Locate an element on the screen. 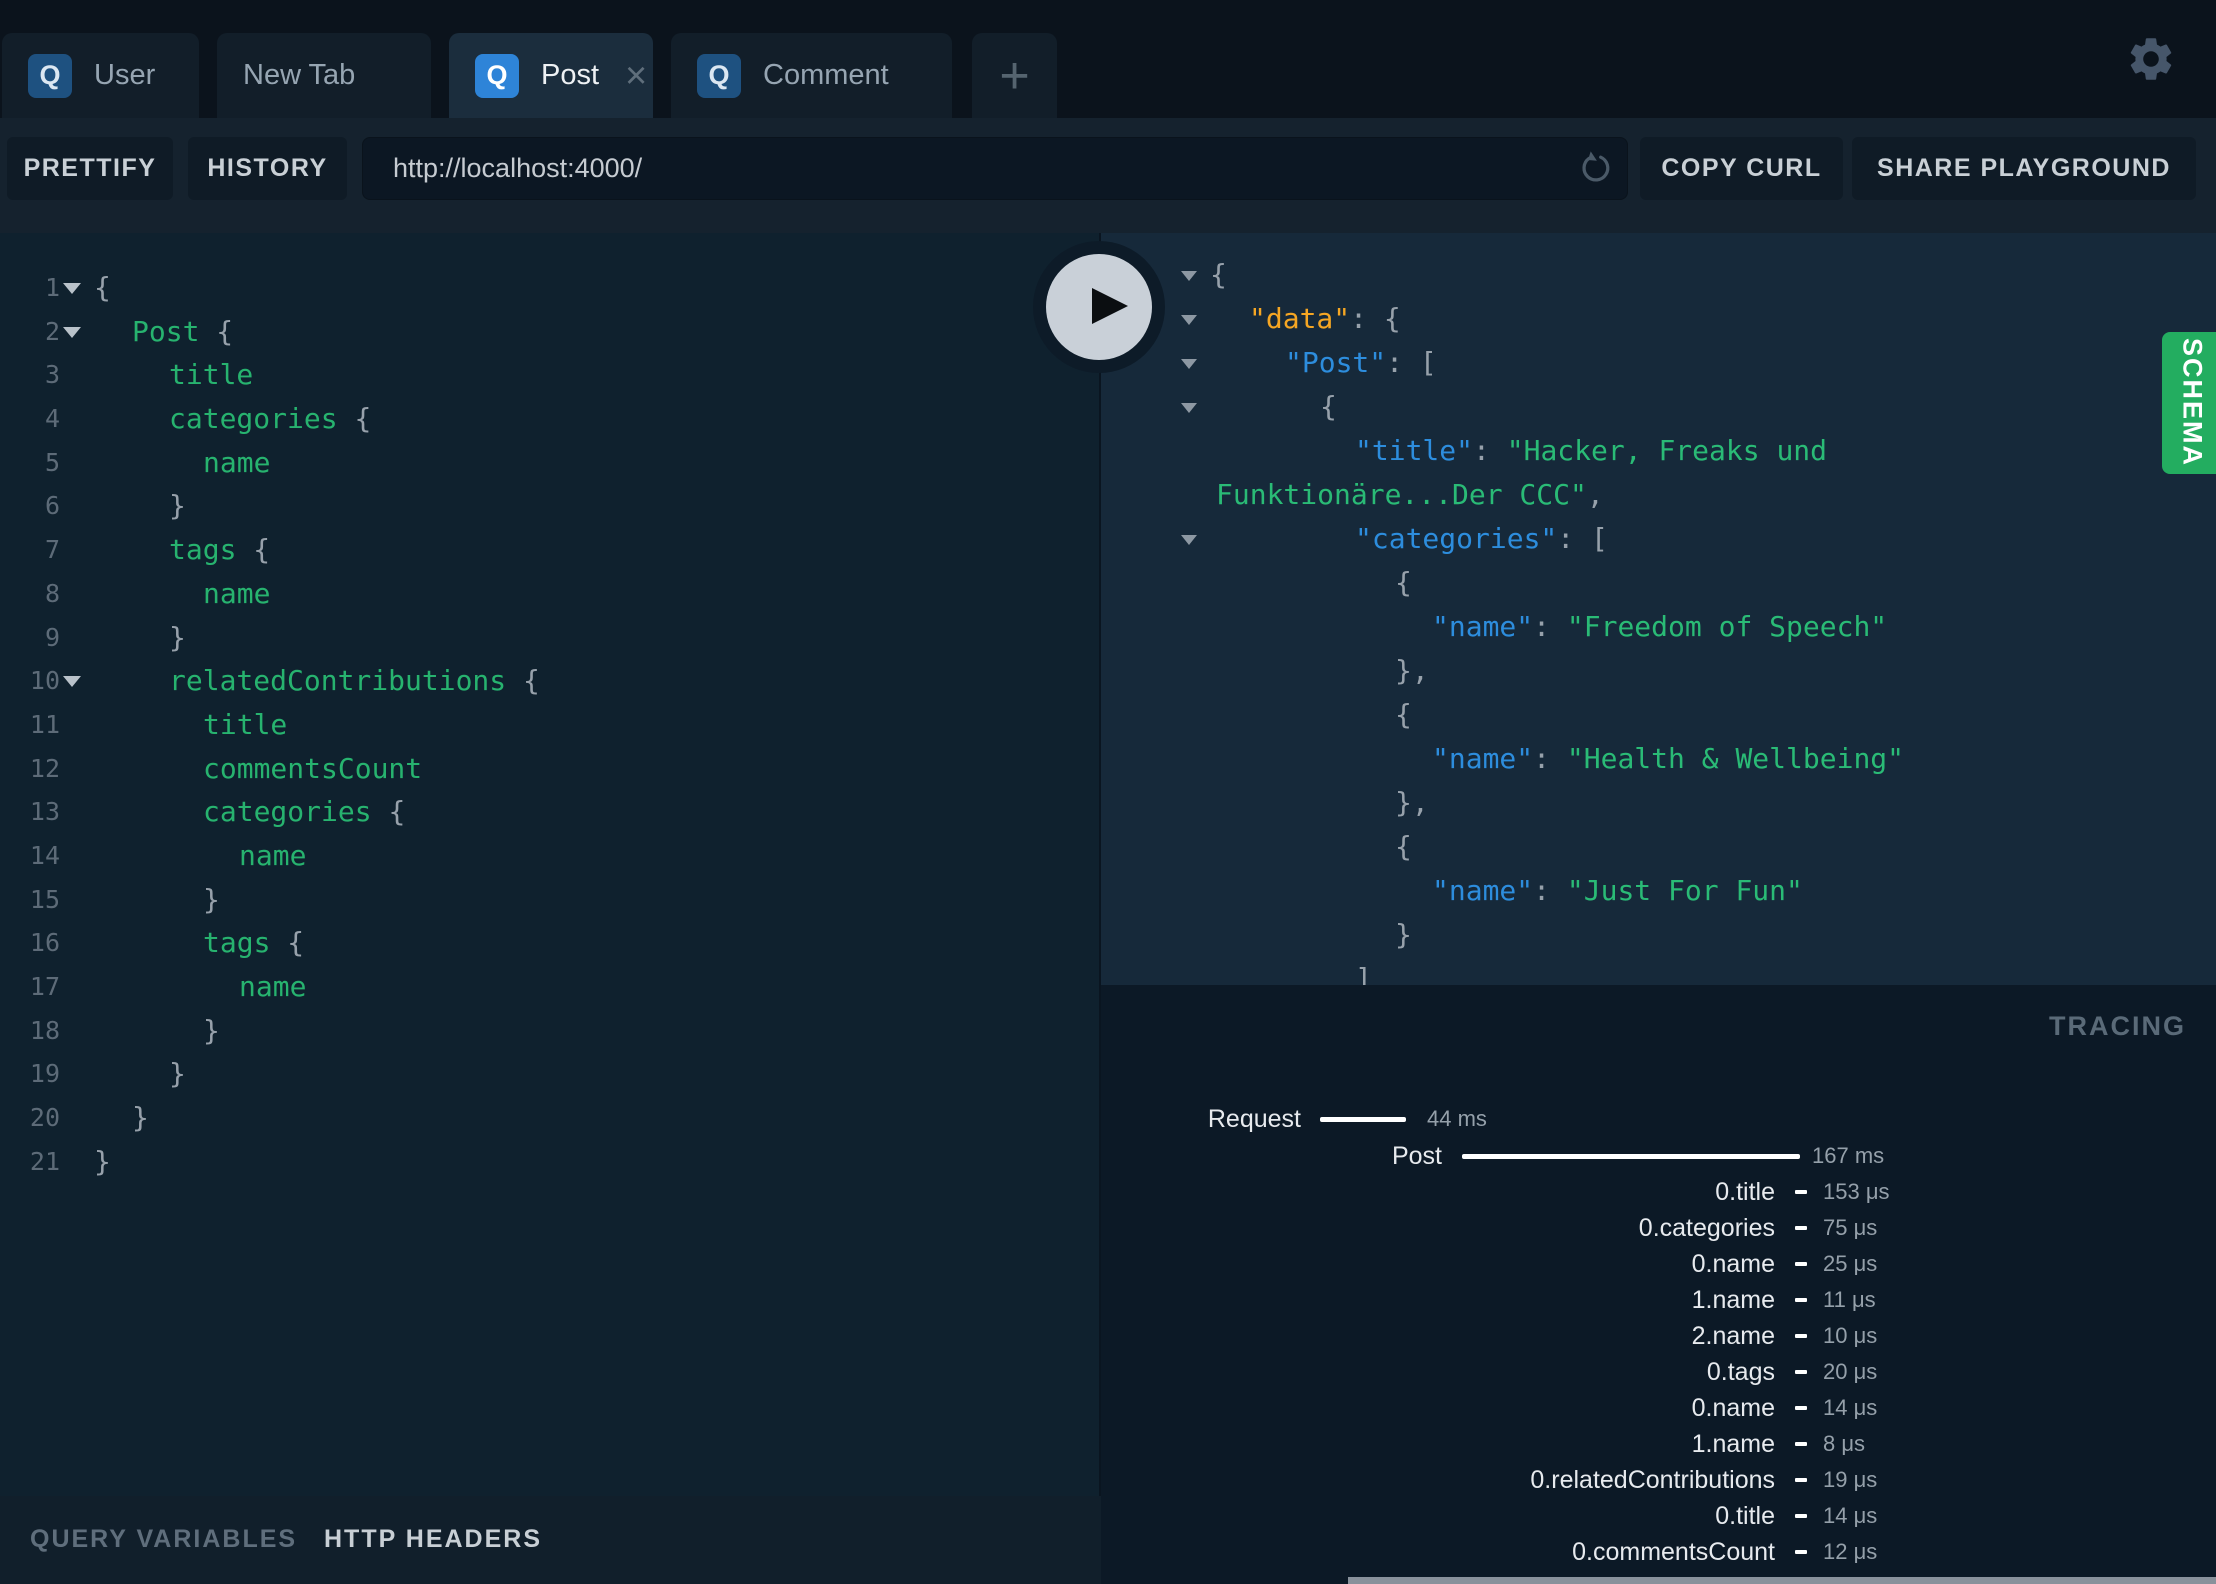 This screenshot has width=2216, height=1584. line-number: 5 is located at coordinates (52, 462).